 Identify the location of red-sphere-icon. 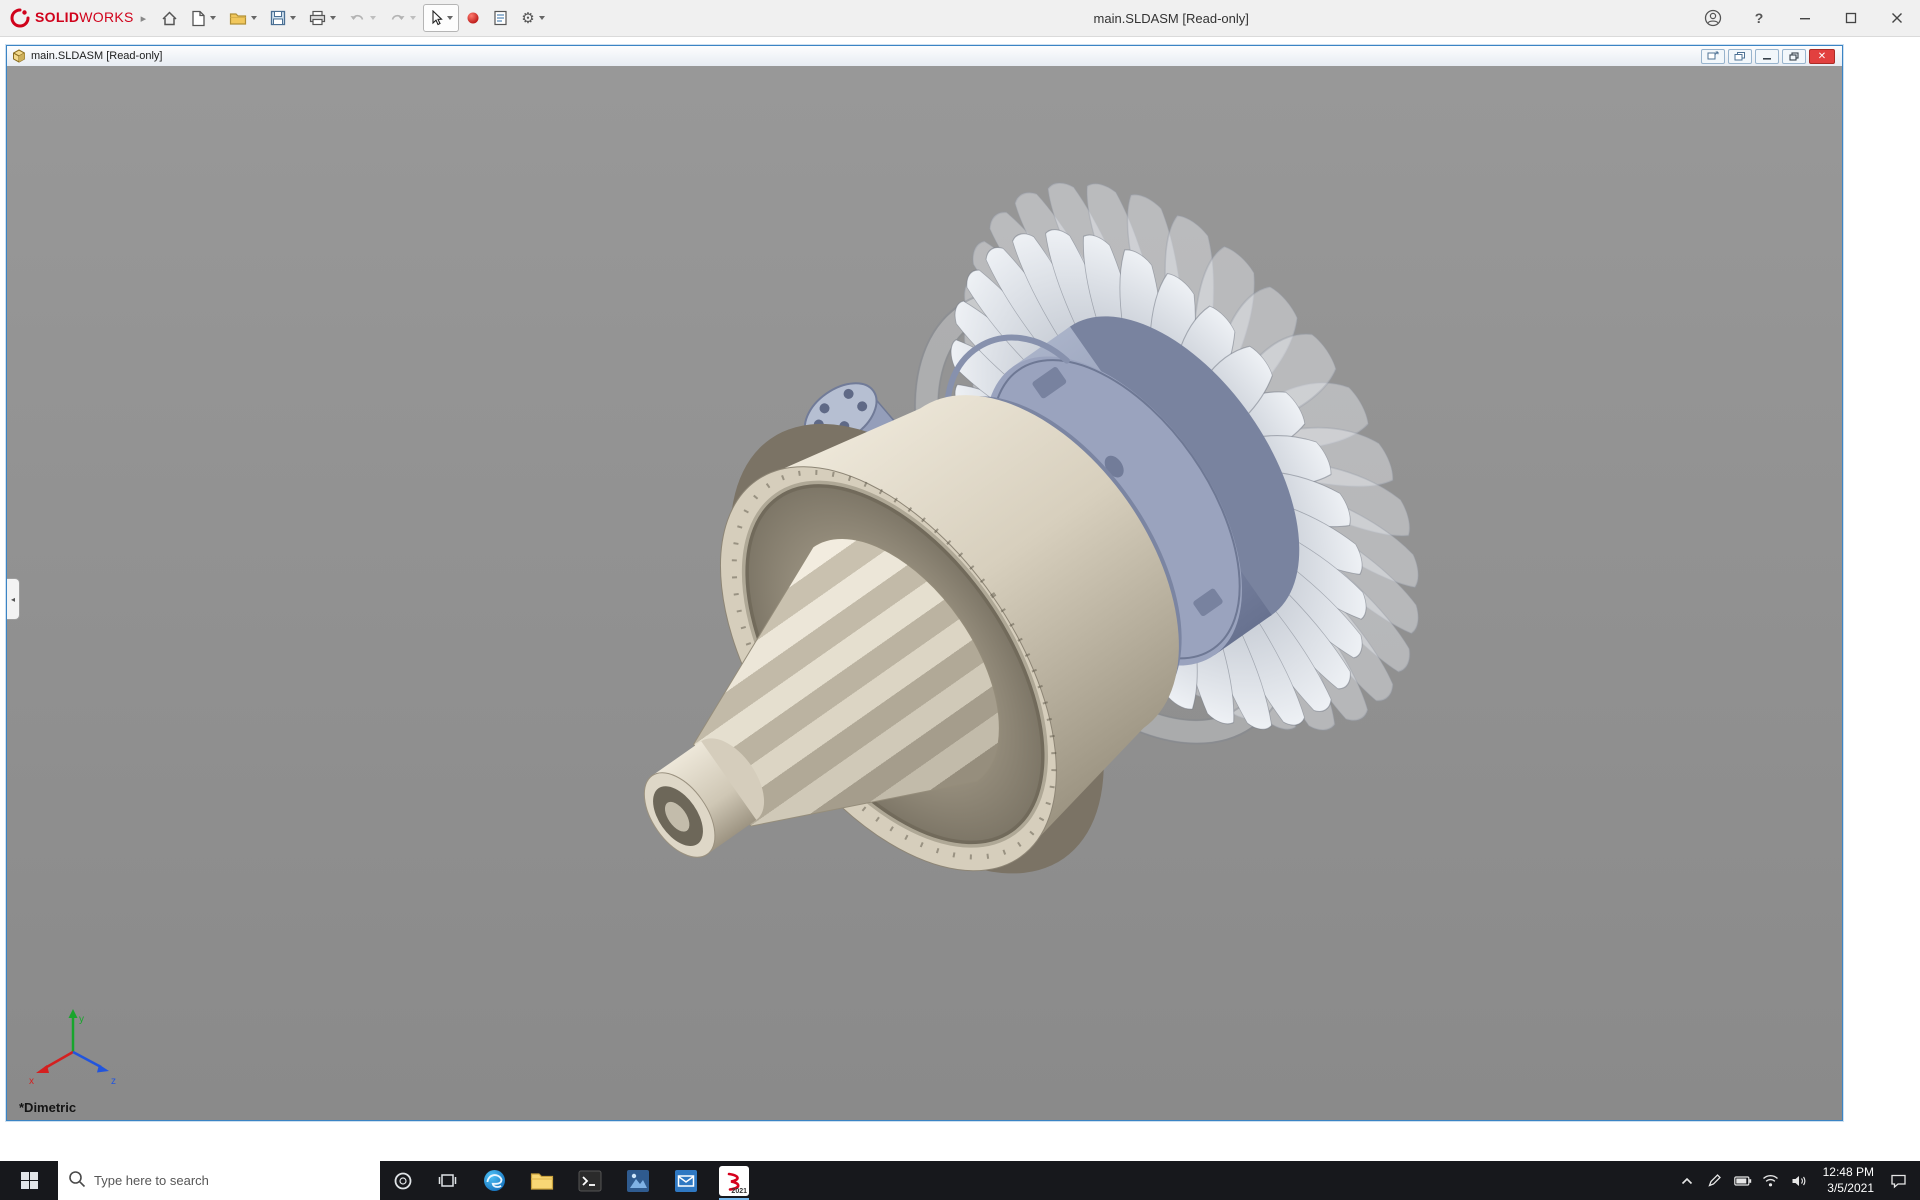
(473, 18).